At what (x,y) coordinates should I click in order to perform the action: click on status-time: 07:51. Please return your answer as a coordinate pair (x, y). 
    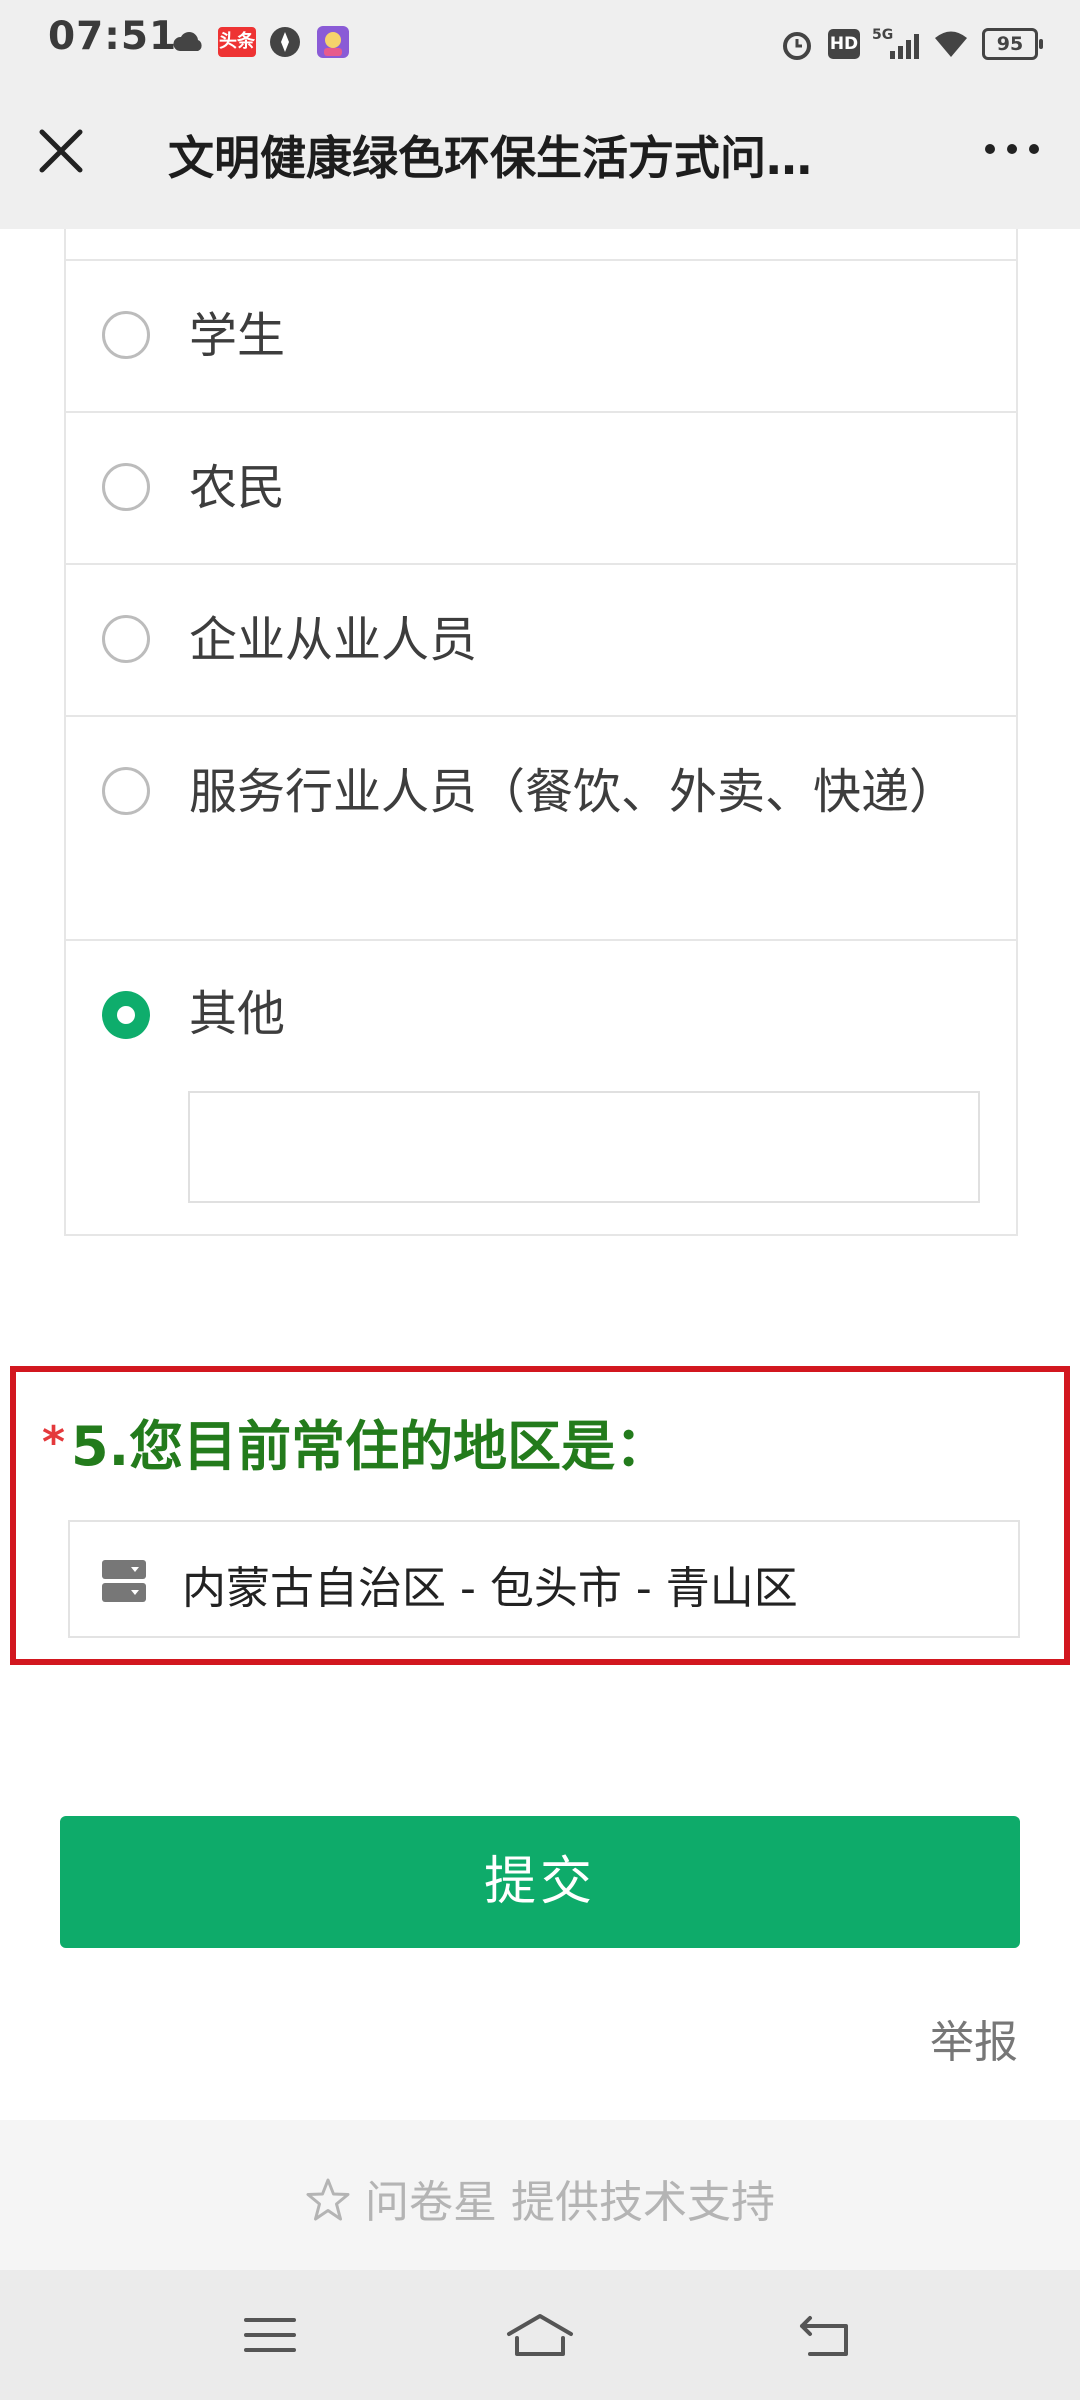
    Looking at the image, I should click on (113, 36).